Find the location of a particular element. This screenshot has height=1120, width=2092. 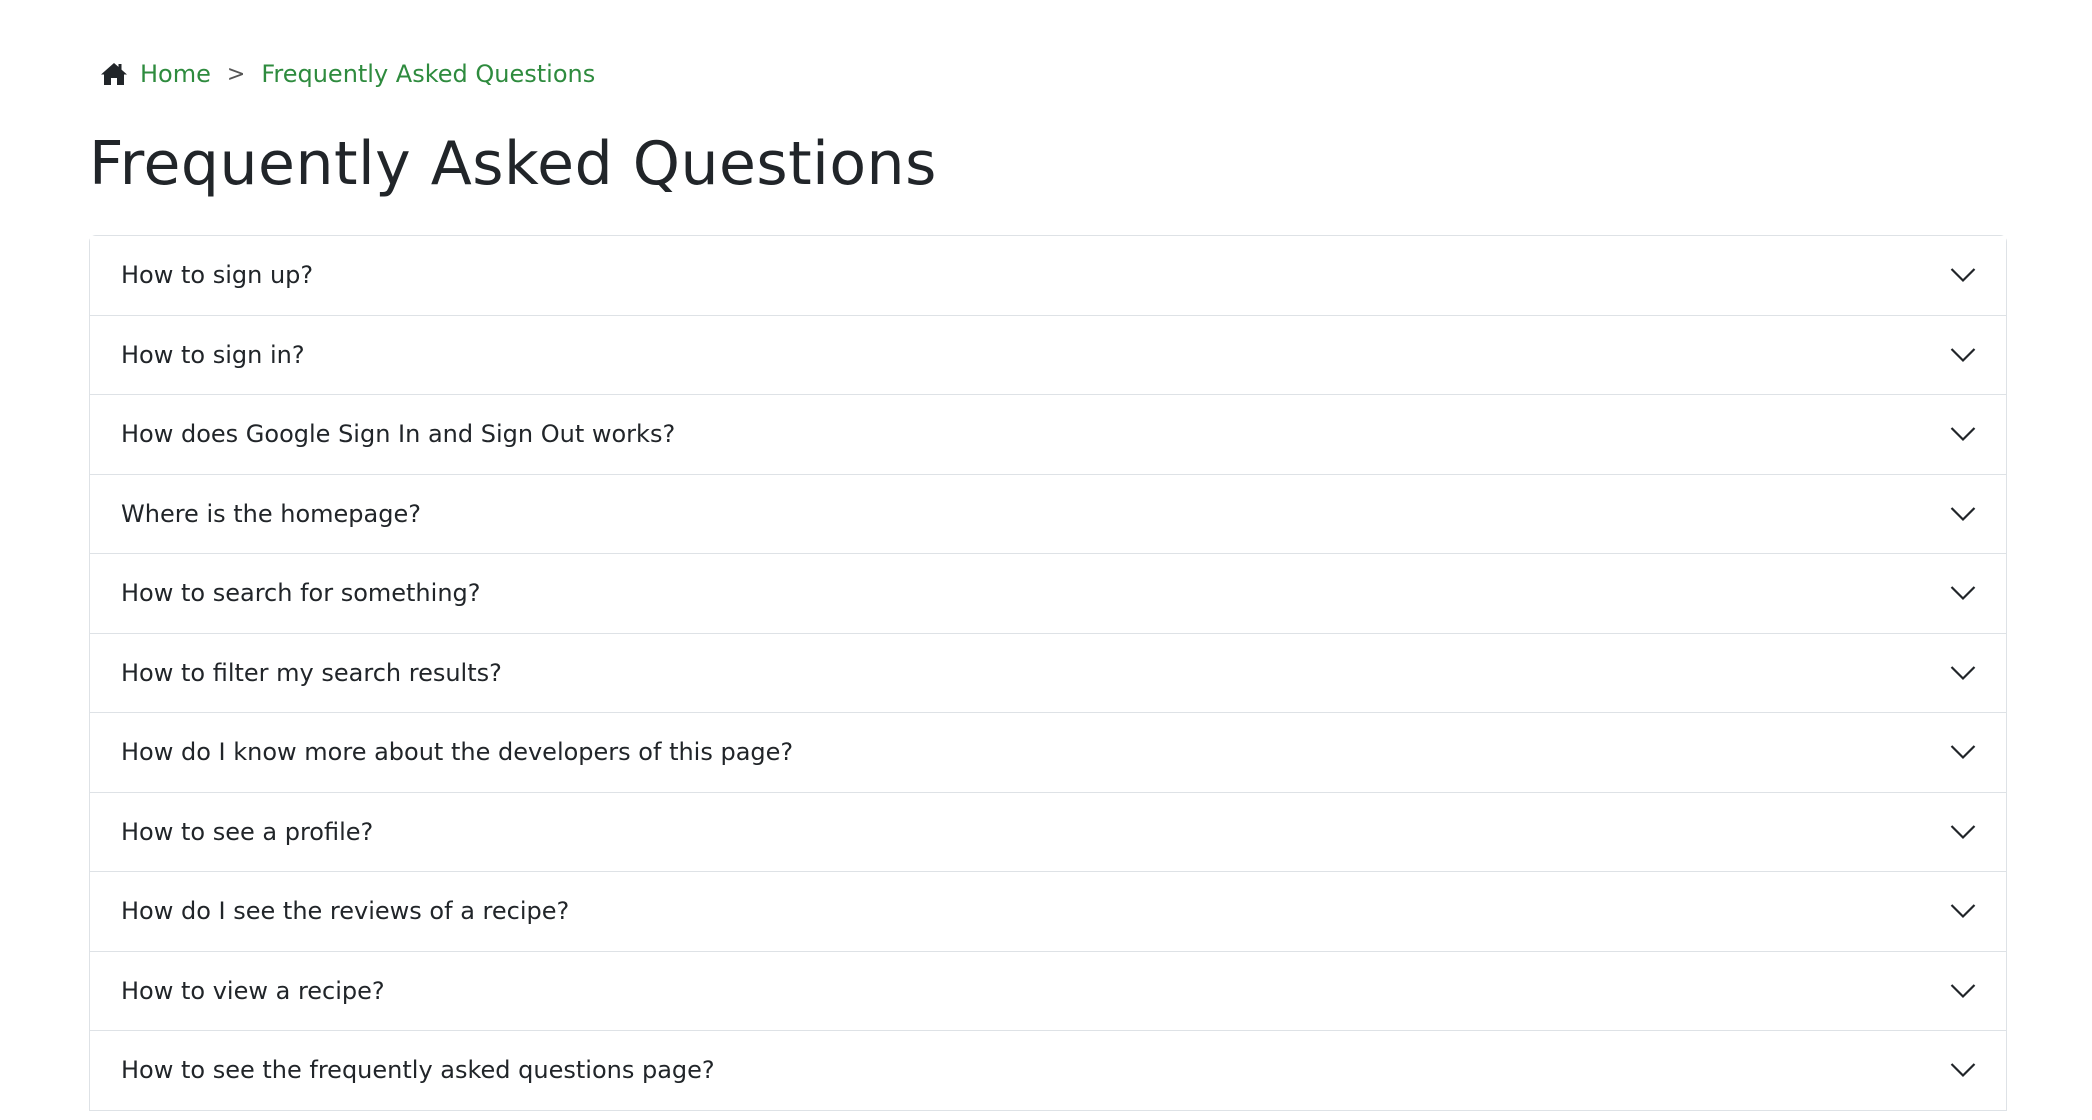

faq-question: How do I see the reviews of a recipe? is located at coordinates (345, 911).